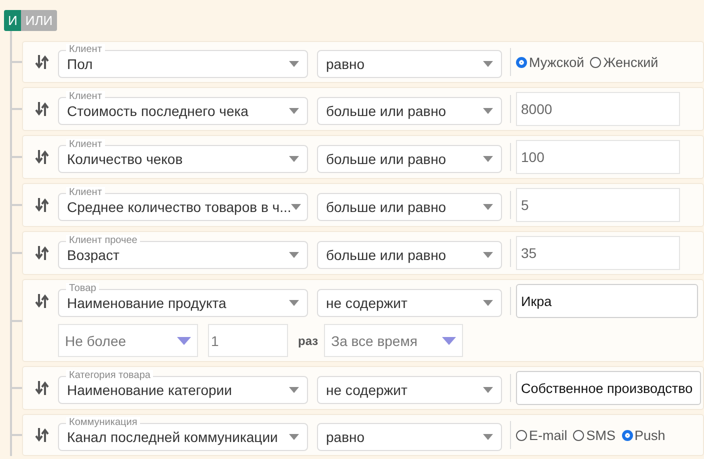 The height and width of the screenshot is (459, 704). Describe the element at coordinates (542, 435) in the screenshot. I see `radio-option: E-mail` at that location.